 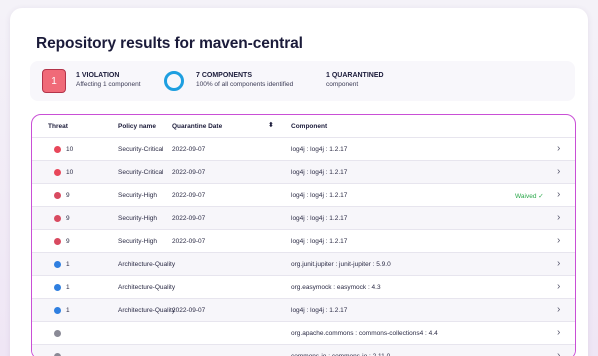 I want to click on header-policy-name: Policy name, so click(x=137, y=126).